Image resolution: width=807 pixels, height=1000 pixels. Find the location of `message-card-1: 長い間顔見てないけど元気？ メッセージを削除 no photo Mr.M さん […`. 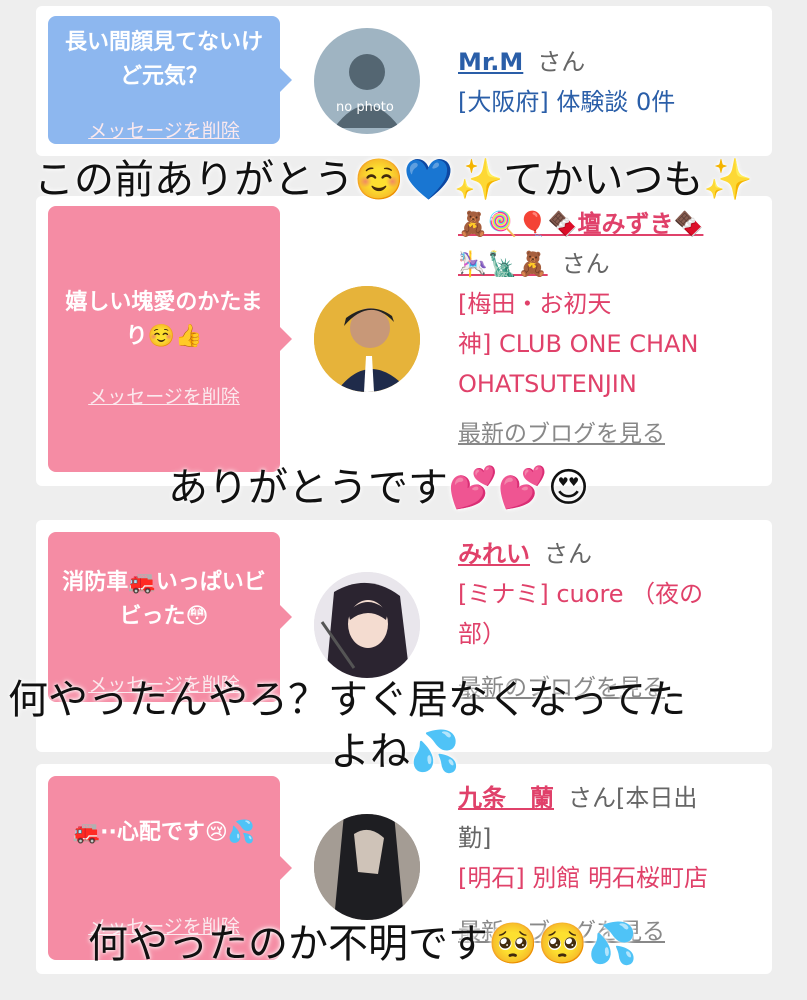

message-card-1: 長い間顔見てないけど元気？ メッセージを削除 no photo Mr.M さん [… is located at coordinates (404, 81).